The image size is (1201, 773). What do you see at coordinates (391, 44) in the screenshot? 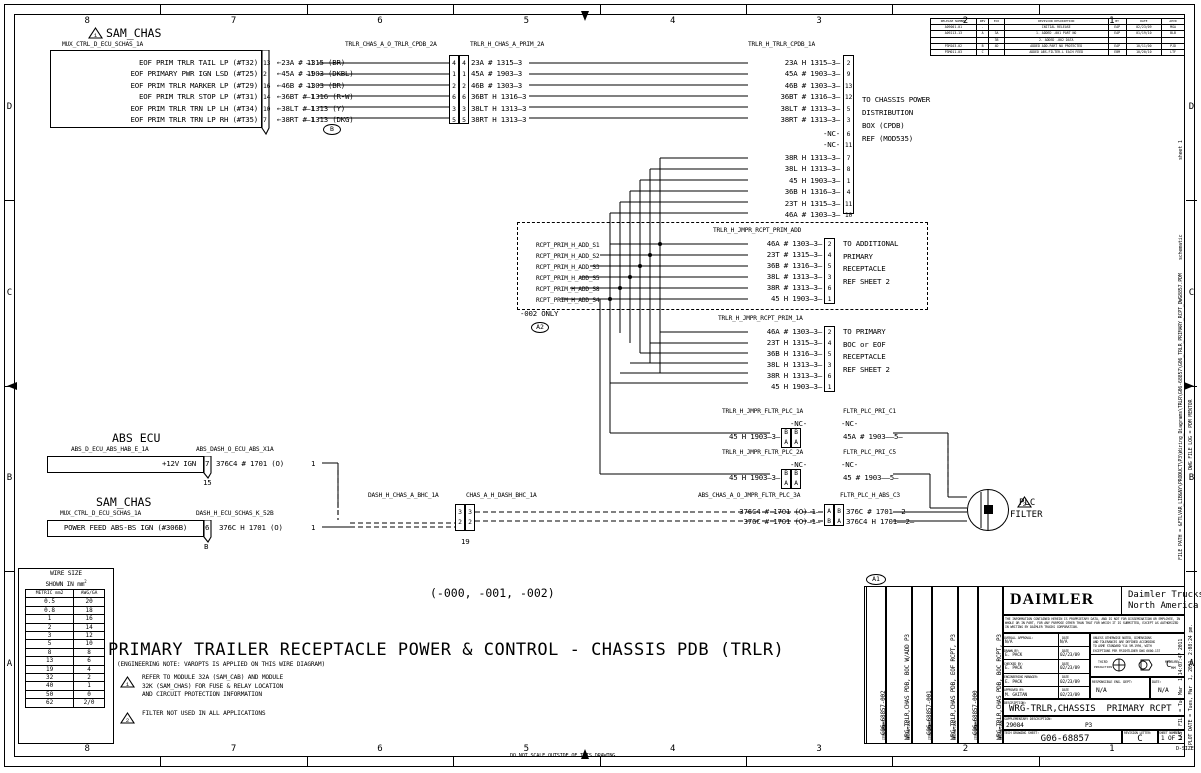
I see `mid-conn-label-left: TRLR_CHAS_A_O_TRLR_CPDB_2A` at bounding box center [391, 44].